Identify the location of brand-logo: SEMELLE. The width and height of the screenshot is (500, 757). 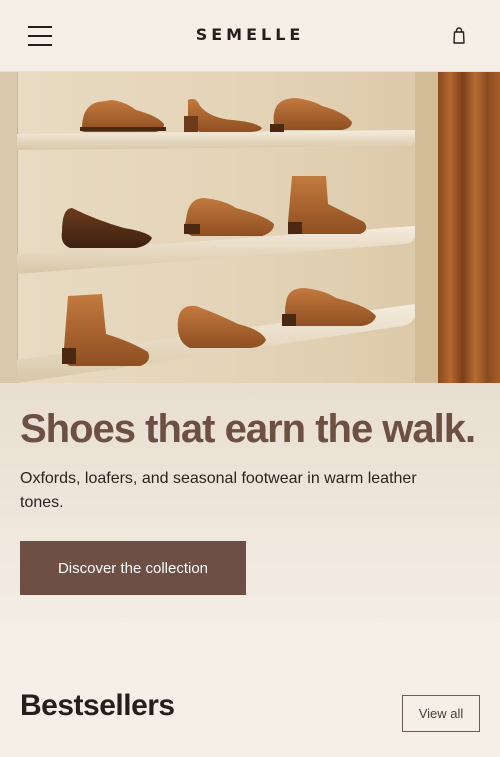
(250, 34).